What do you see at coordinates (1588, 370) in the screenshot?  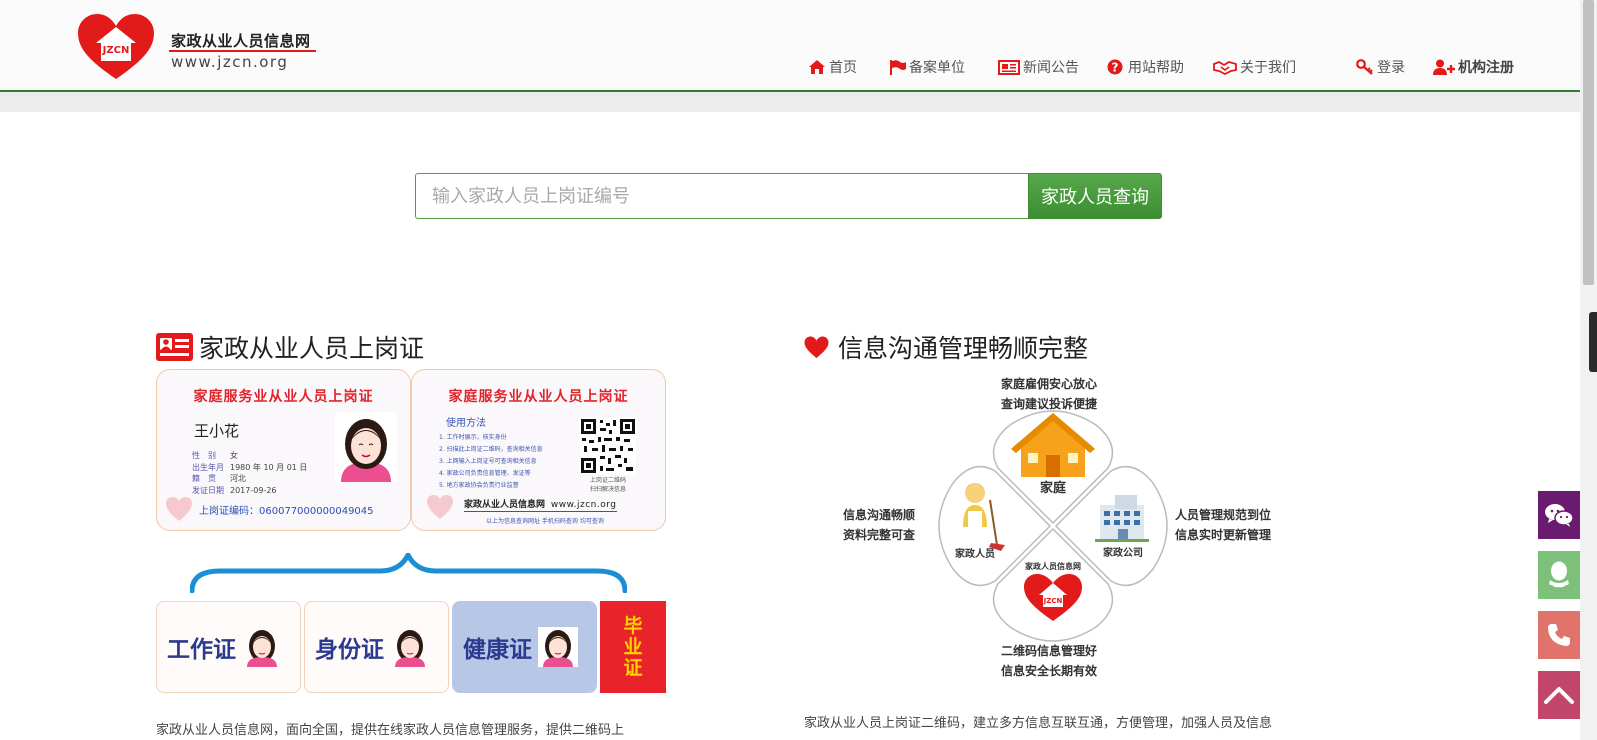 I see `page-scrollbar` at bounding box center [1588, 370].